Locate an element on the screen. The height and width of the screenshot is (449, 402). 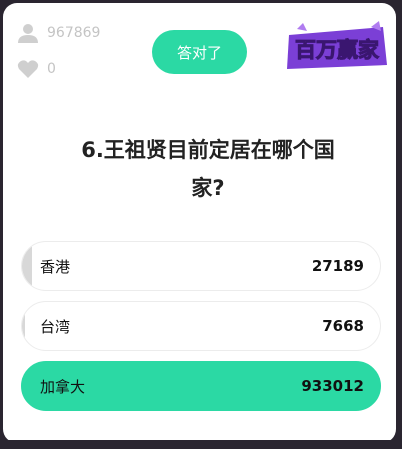
answer-option-1-label: 香港 is located at coordinates (55, 266).